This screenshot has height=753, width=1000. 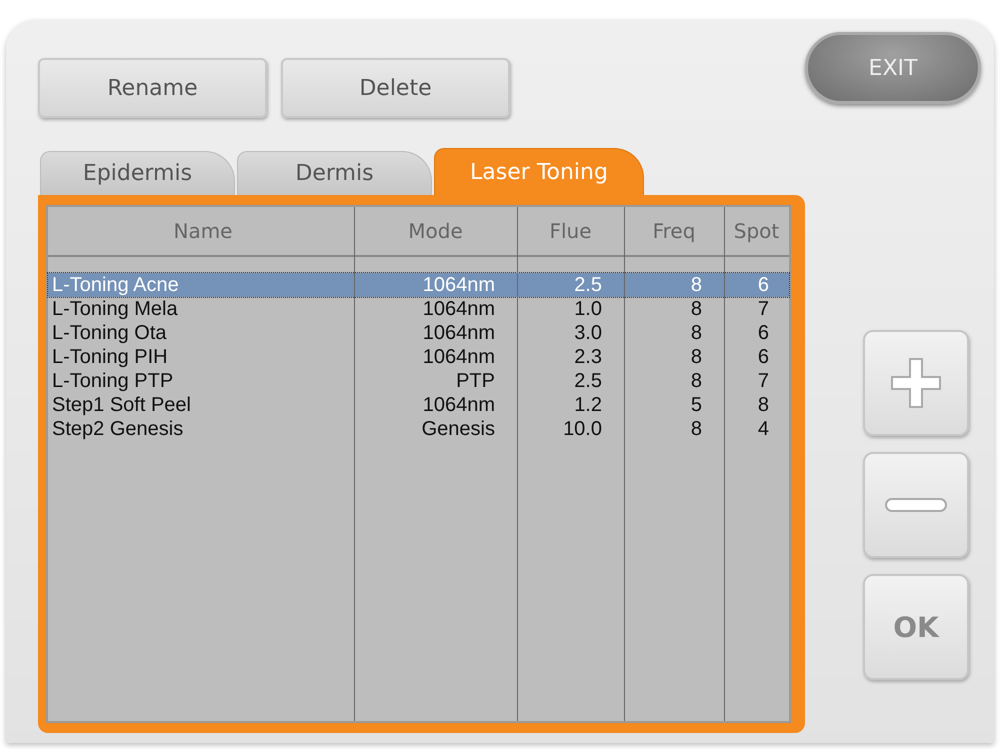 I want to click on plus-icon, so click(x=916, y=383).